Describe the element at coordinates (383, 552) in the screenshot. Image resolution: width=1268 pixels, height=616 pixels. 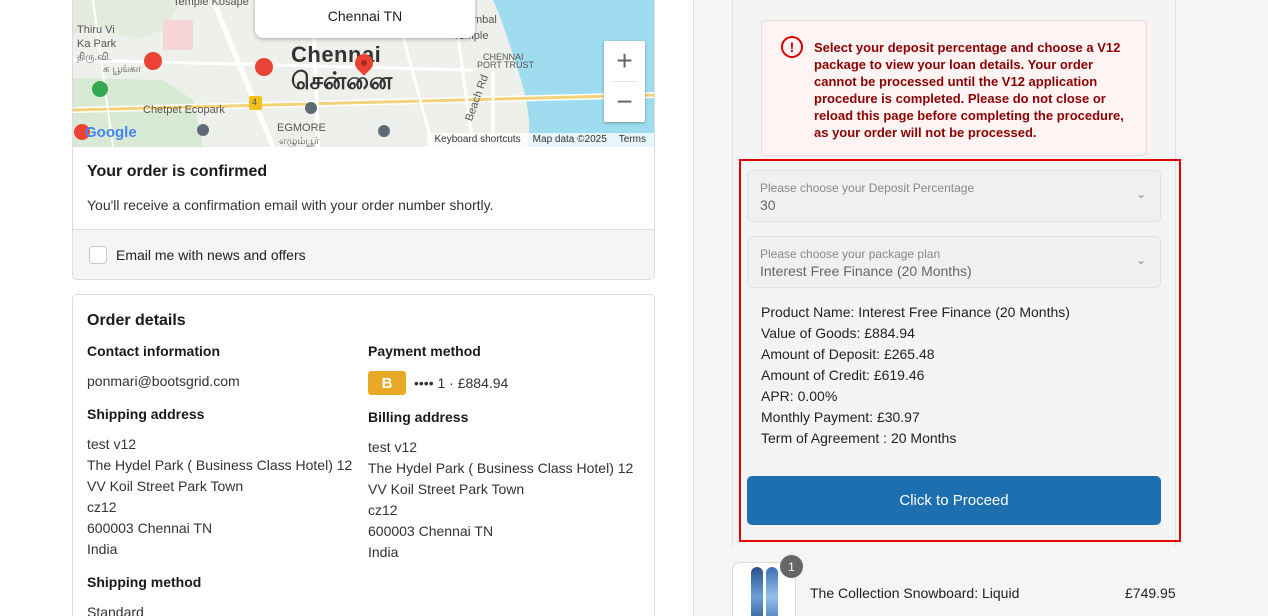
I see `billing-address-line: India` at that location.